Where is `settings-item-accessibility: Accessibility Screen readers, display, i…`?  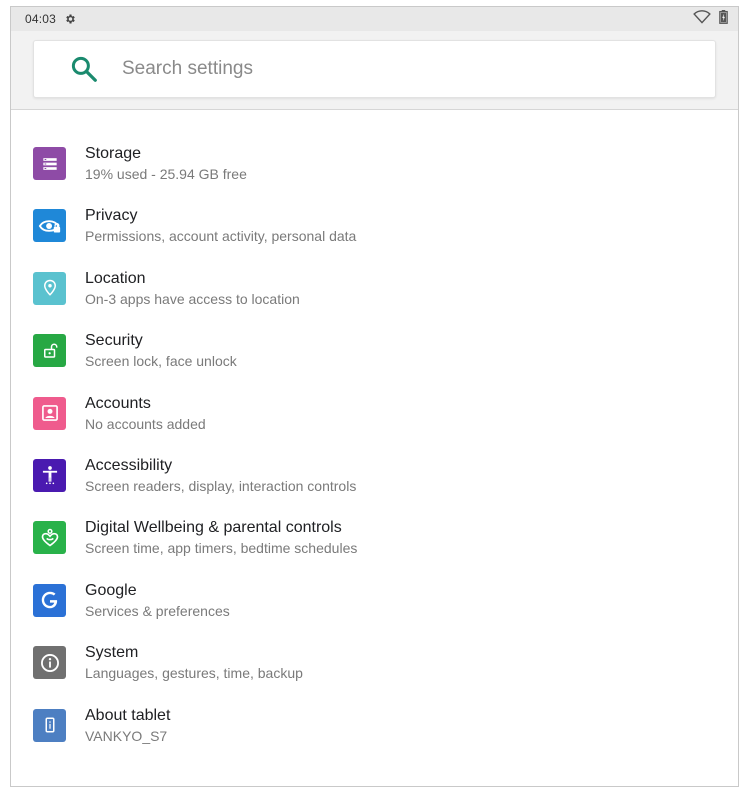
settings-item-accessibility: Accessibility Screen readers, display, i… is located at coordinates (374, 484).